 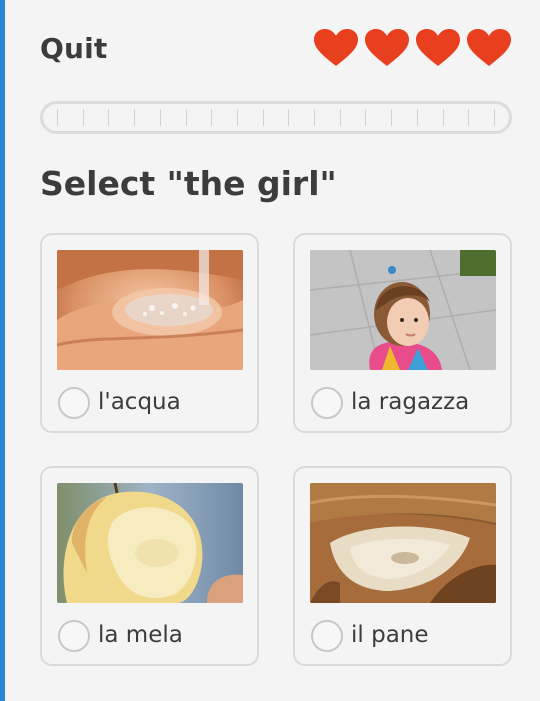 What do you see at coordinates (74, 48) in the screenshot?
I see `quit-button: Quit` at bounding box center [74, 48].